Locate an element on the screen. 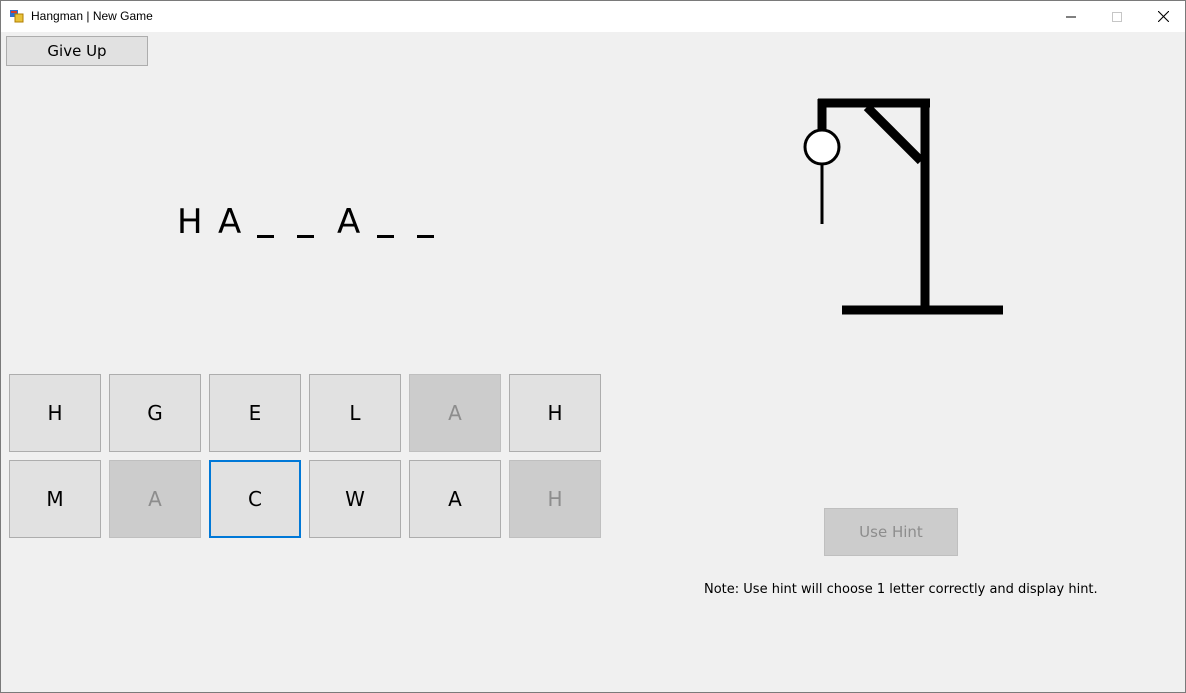 Image resolution: width=1186 pixels, height=693 pixels. letter-key: E is located at coordinates (255, 413).